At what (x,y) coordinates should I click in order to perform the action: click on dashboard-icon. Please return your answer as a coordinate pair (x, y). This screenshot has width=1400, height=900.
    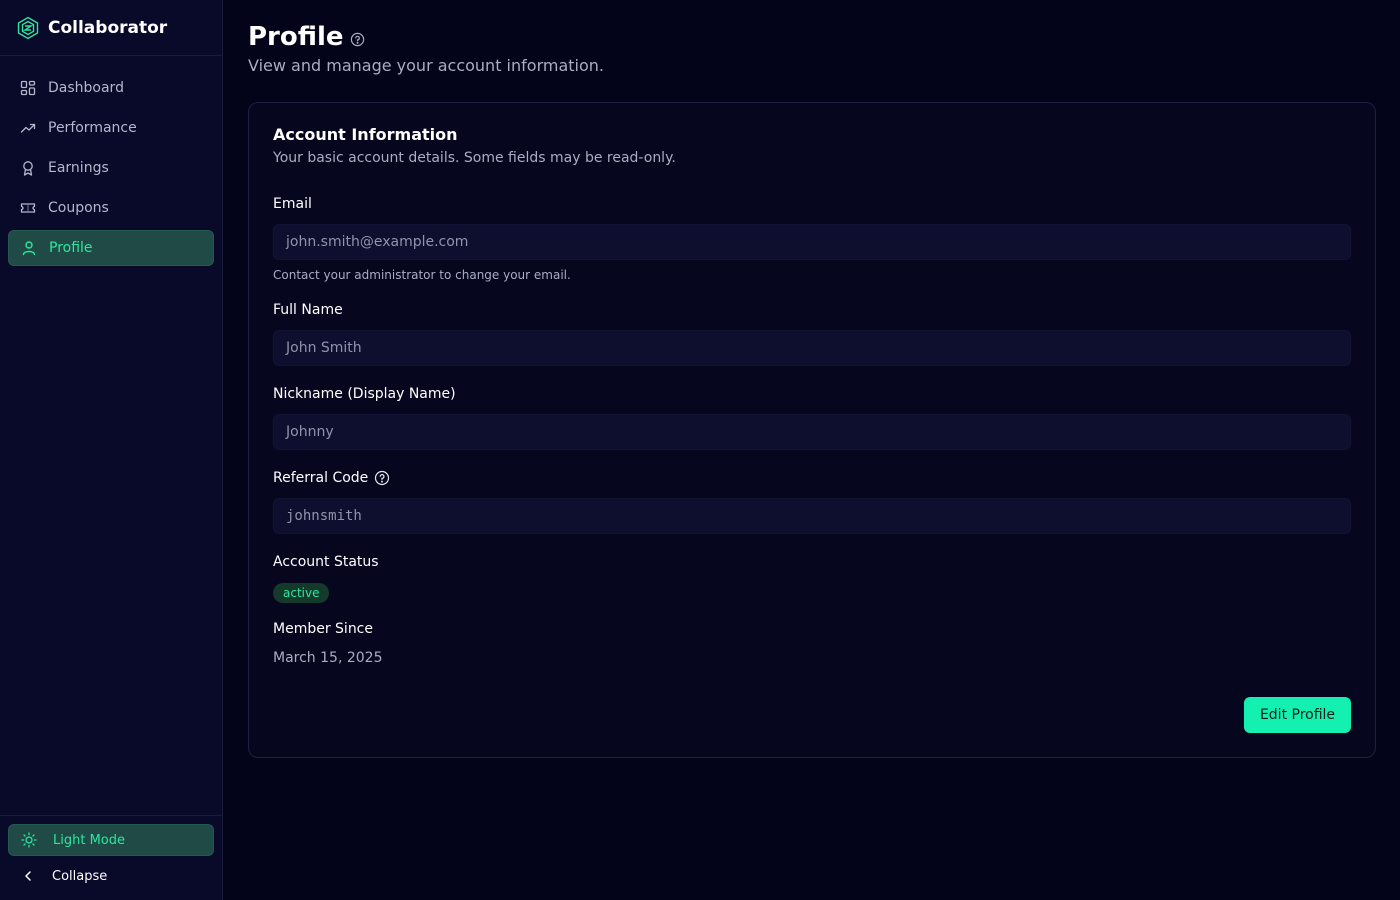
    Looking at the image, I should click on (28, 88).